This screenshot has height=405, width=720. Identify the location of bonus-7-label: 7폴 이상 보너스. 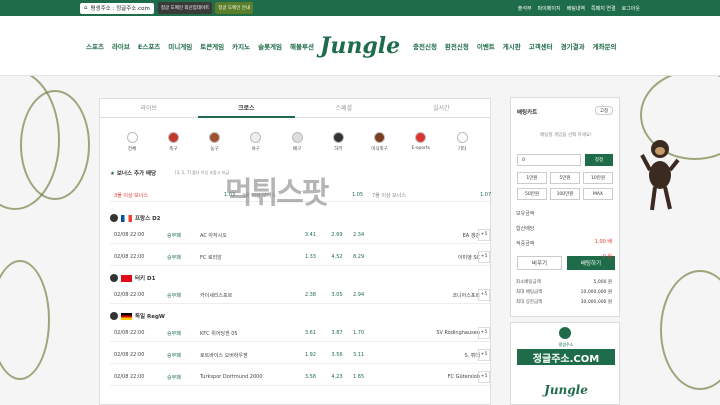
(389, 195).